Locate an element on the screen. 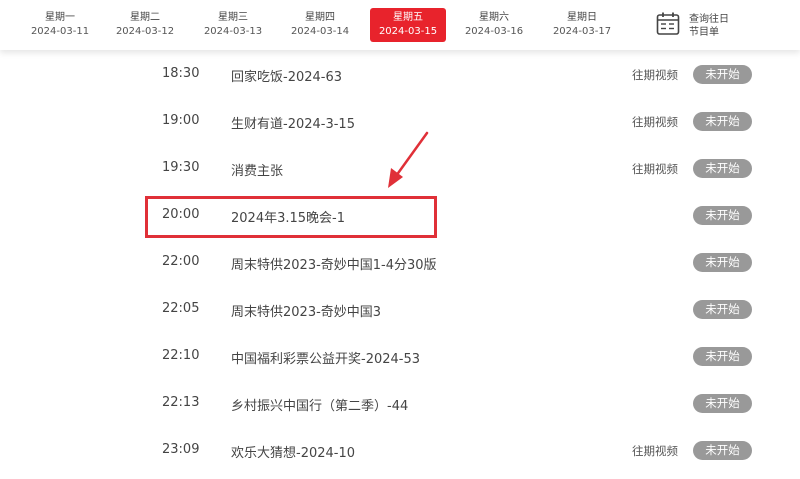  tab-day-label: 星期一 is located at coordinates (60, 17).